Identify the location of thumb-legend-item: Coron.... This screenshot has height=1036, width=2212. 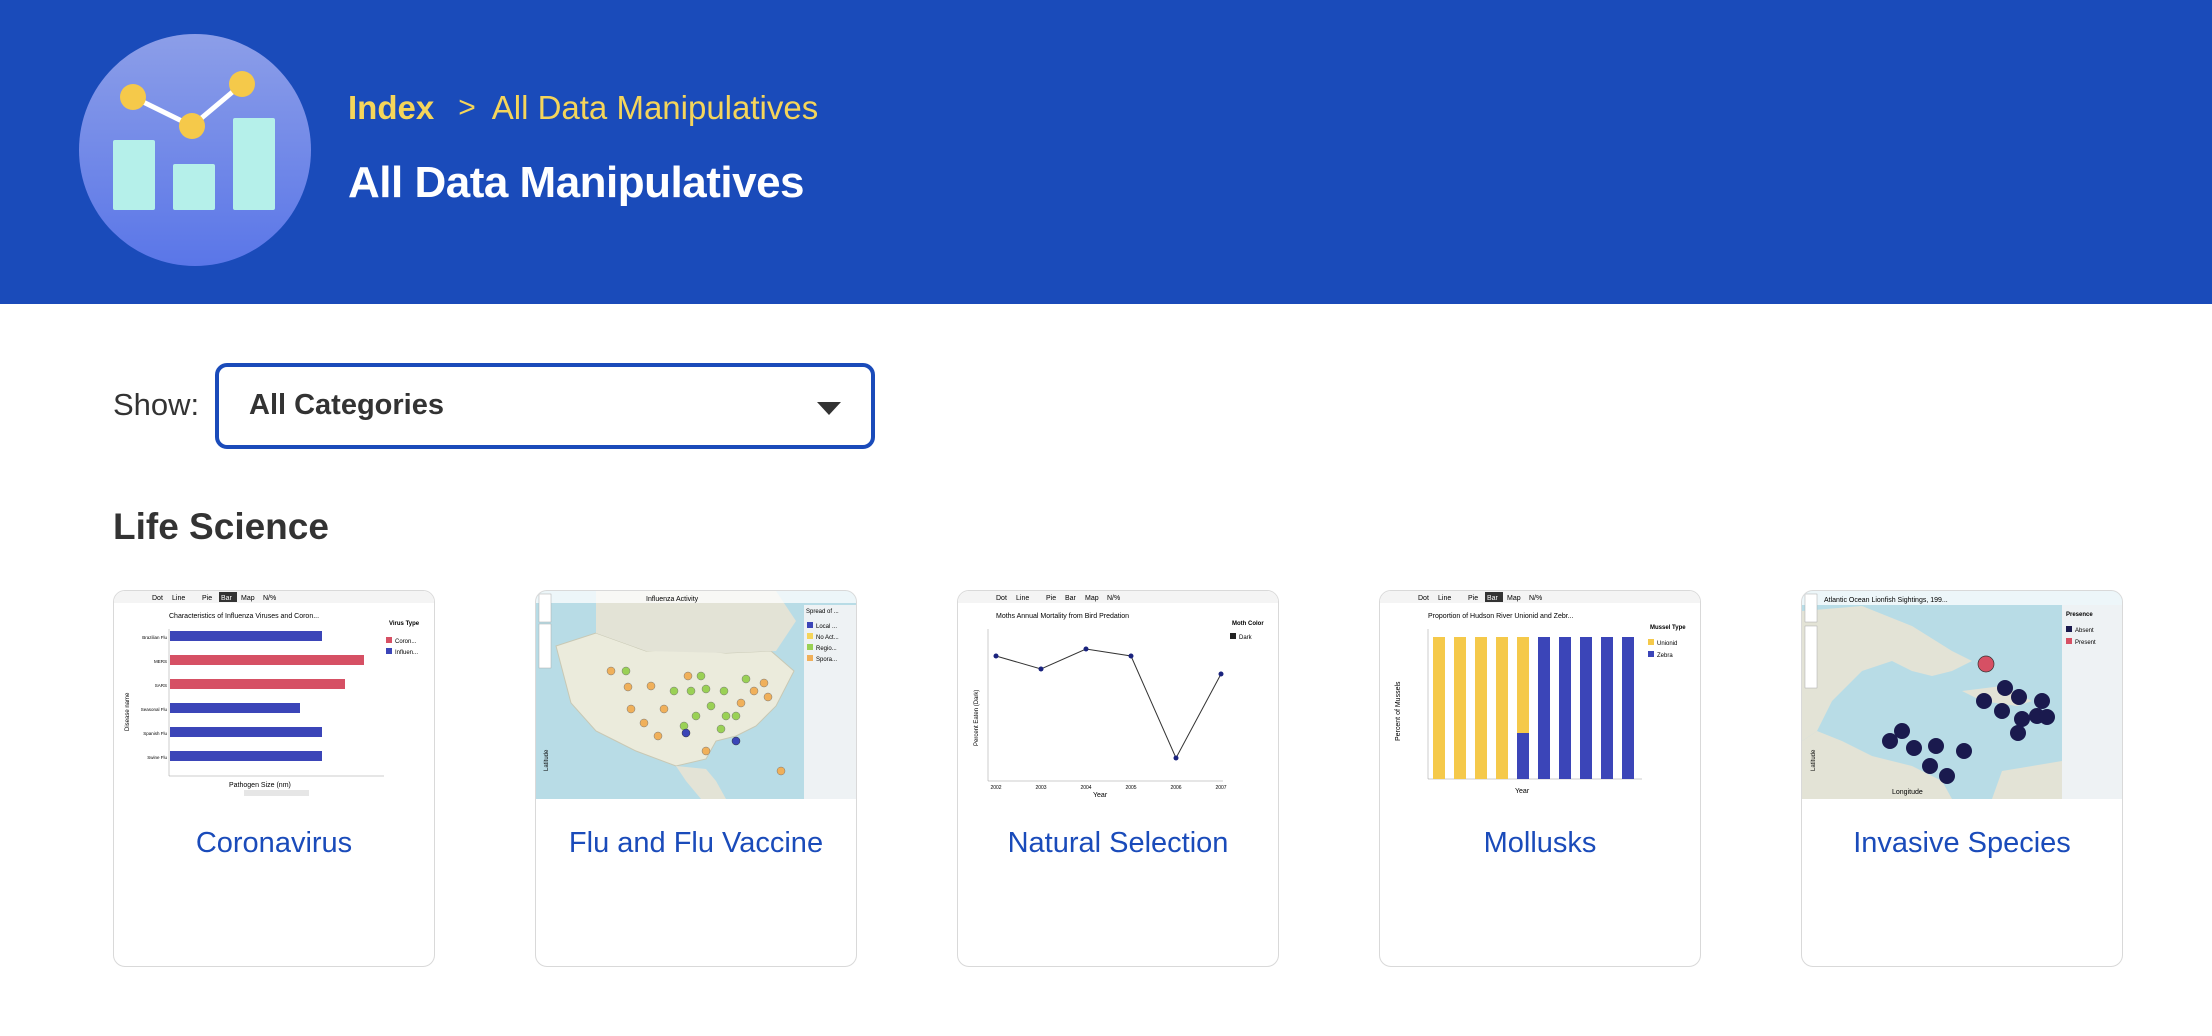
(406, 642).